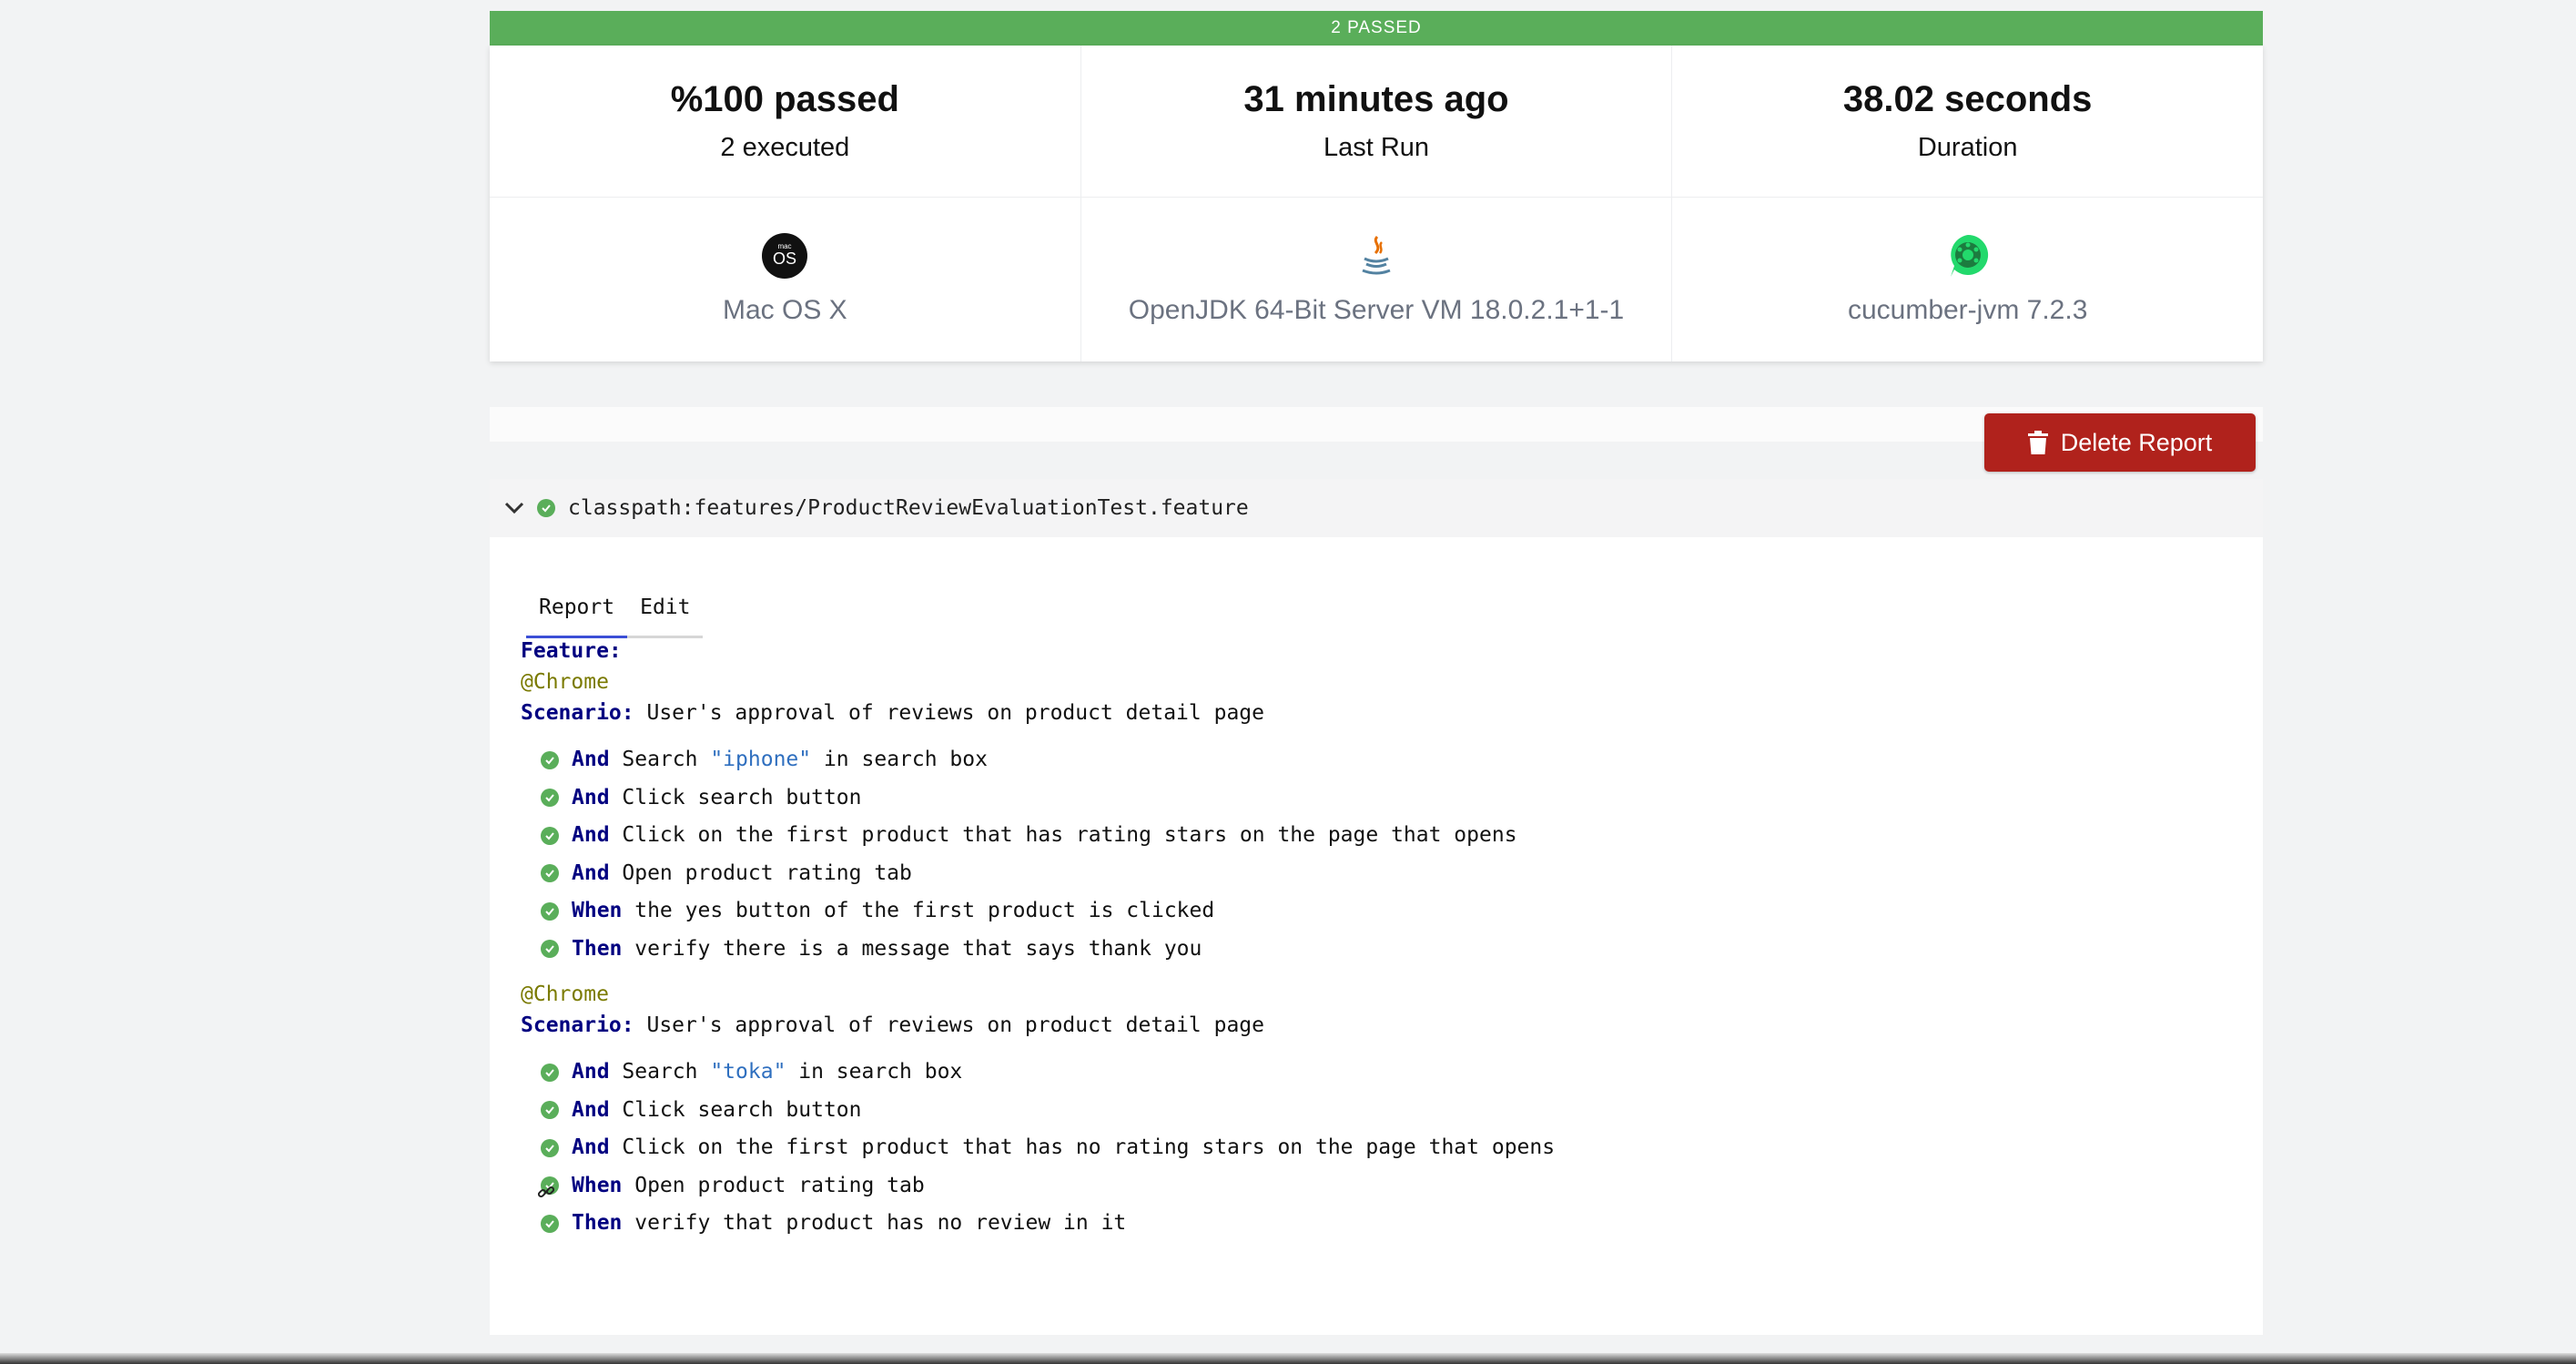 The image size is (2576, 1364). Describe the element at coordinates (546, 1187) in the screenshot. I see `link-icon` at that location.